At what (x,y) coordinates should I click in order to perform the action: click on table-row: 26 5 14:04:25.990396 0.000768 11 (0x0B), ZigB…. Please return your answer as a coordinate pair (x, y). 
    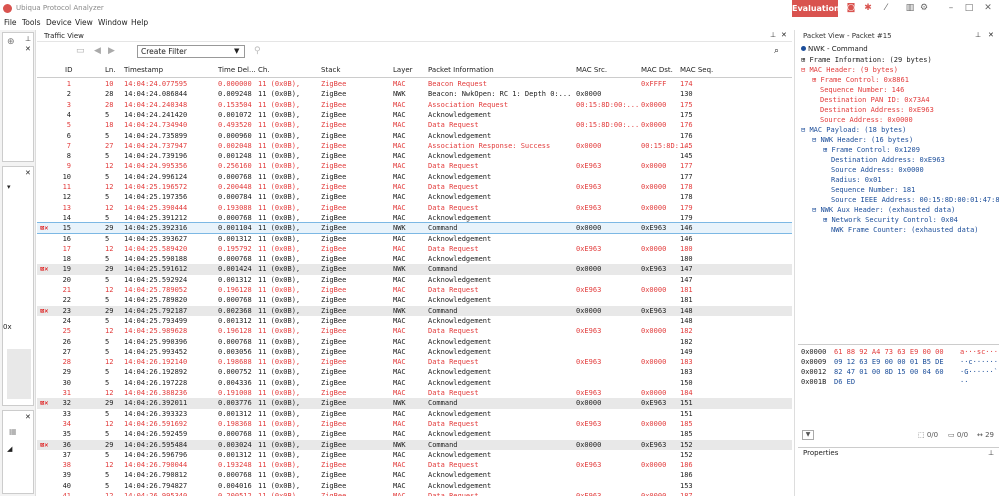
    Looking at the image, I should click on (414, 342).